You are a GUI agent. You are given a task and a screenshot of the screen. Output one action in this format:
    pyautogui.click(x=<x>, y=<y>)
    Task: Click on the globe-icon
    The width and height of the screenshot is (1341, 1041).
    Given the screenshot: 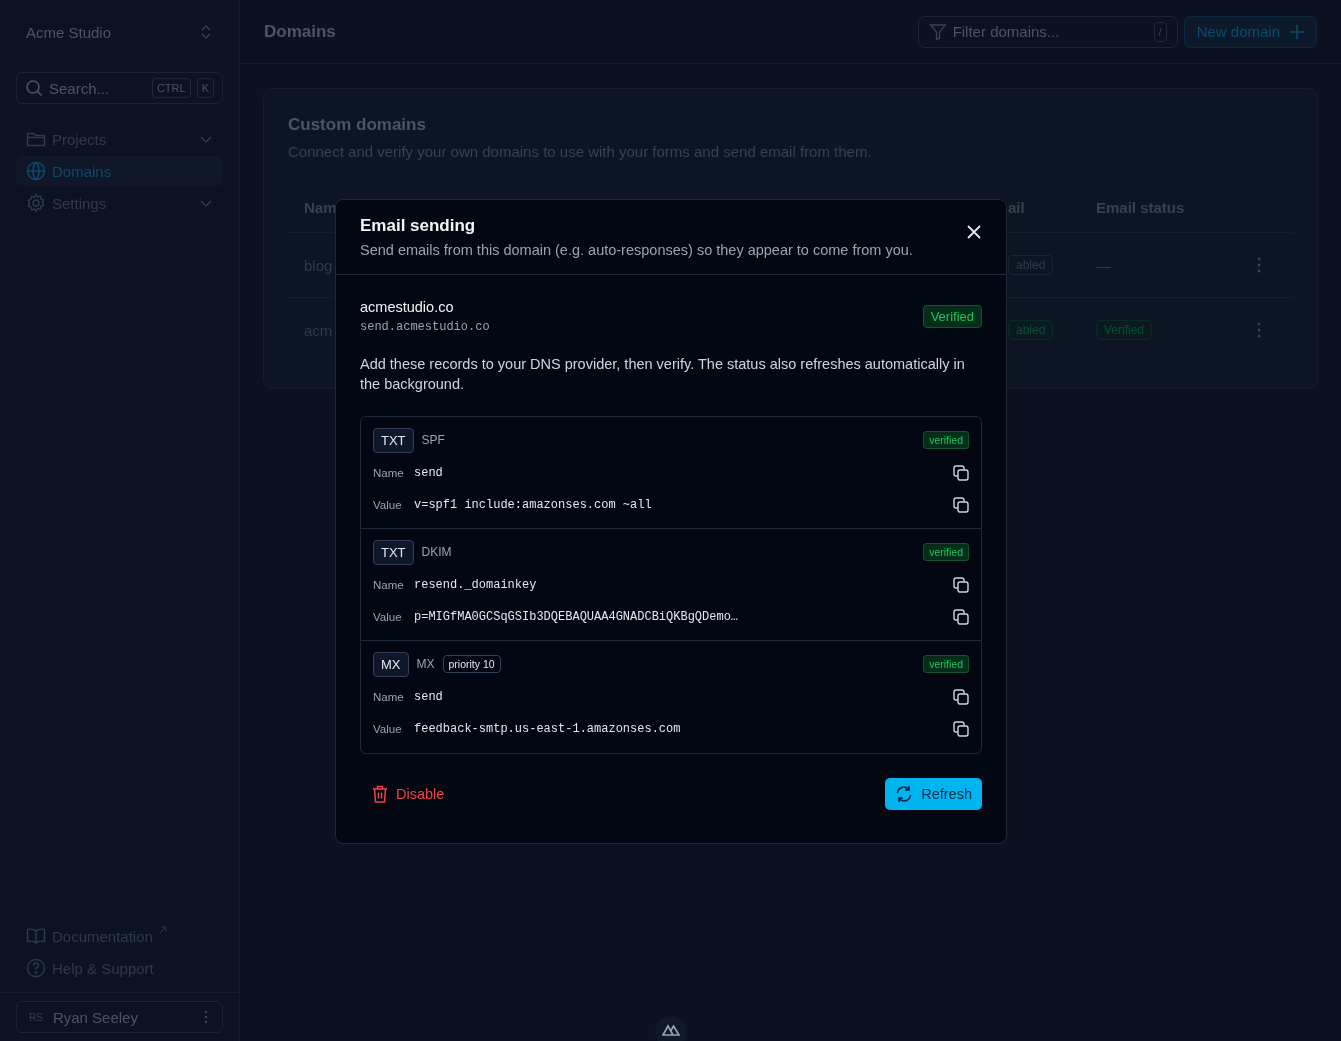 What is the action you would take?
    pyautogui.click(x=36, y=171)
    